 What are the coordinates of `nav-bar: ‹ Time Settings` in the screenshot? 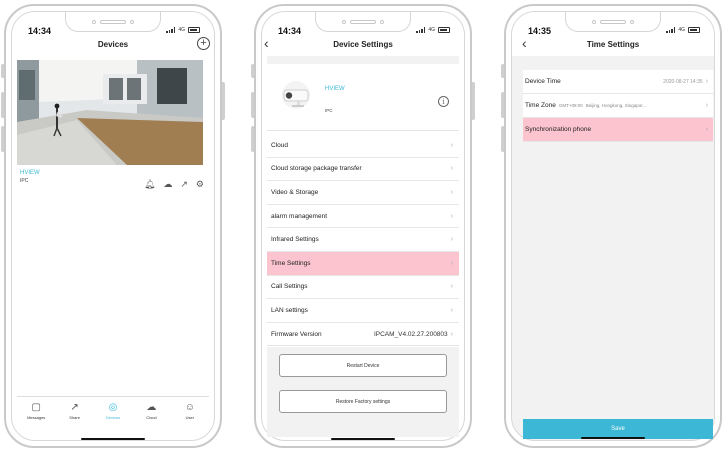 It's located at (613, 45).